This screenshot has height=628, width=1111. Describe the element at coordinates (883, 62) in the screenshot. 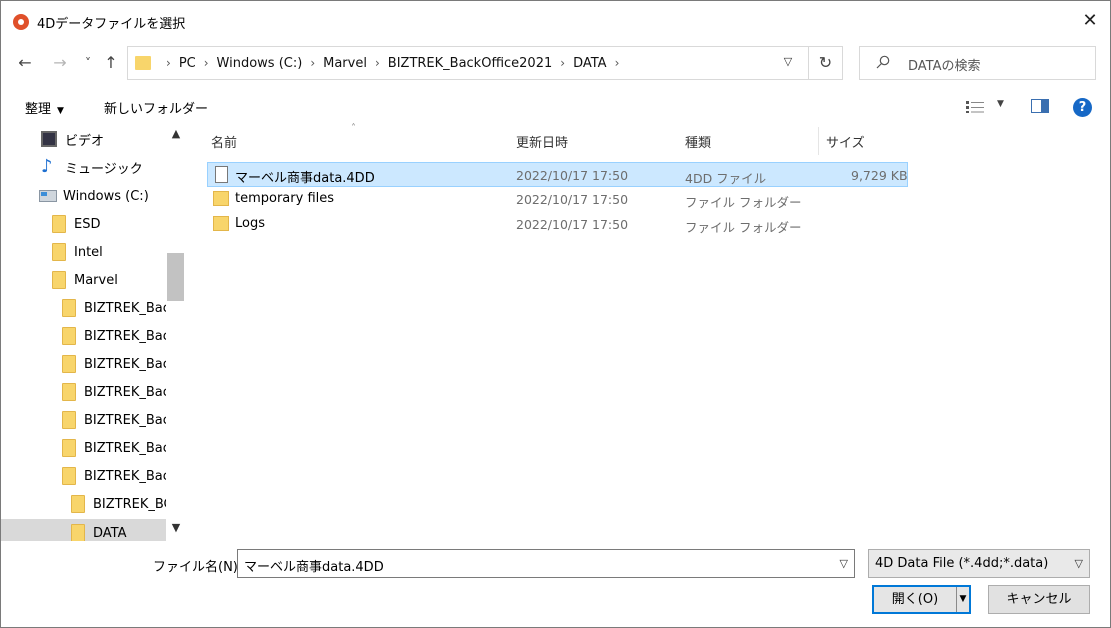

I see `search-icon` at that location.